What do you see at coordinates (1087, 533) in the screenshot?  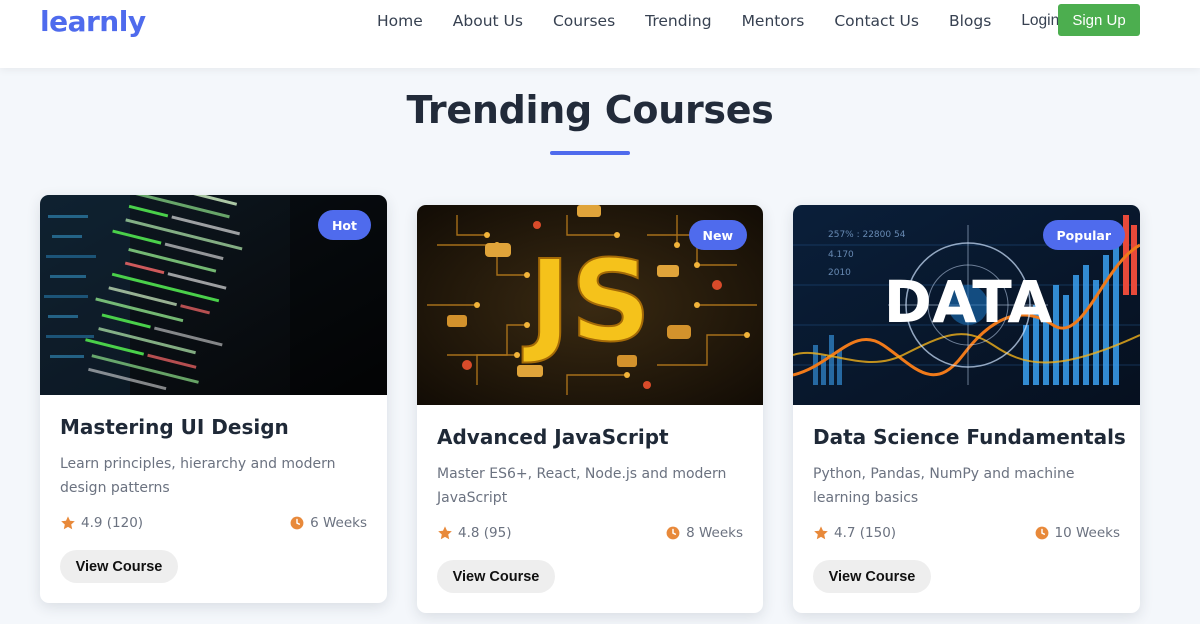 I see `duration-text: 10 Weeks` at bounding box center [1087, 533].